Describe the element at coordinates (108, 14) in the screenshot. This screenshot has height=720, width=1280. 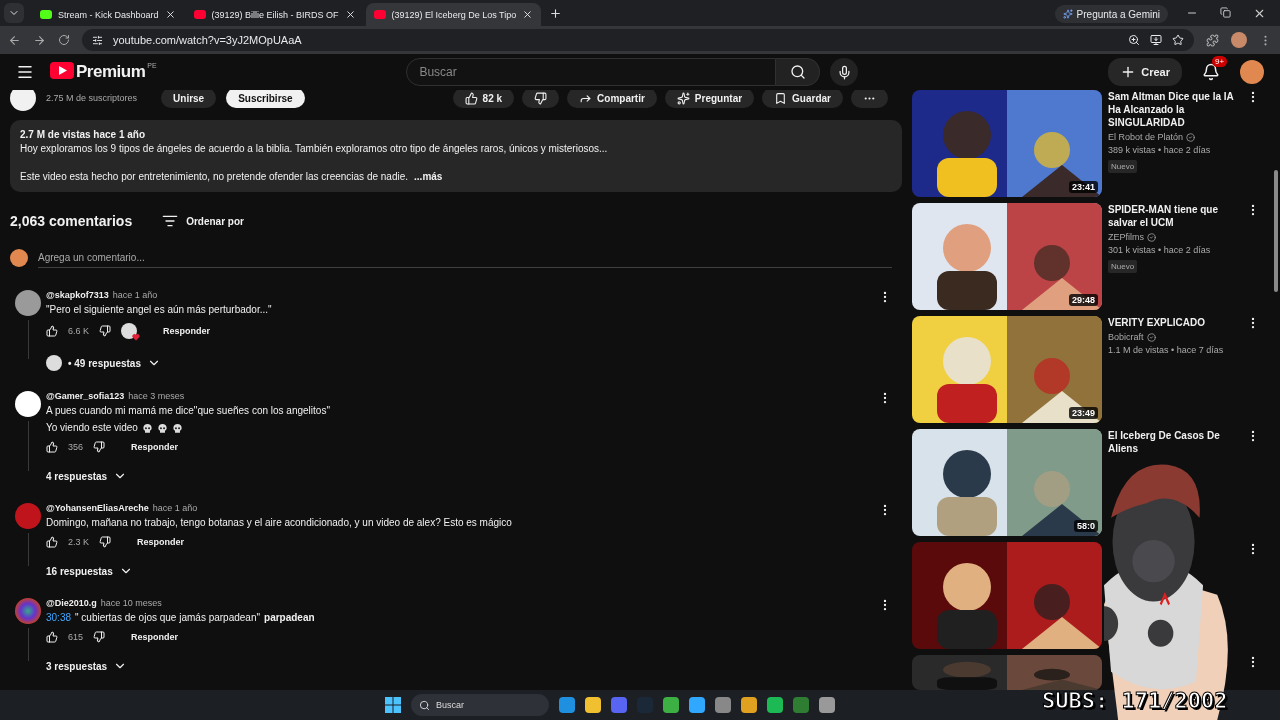
I see `browser-tab: Stream - Kick Dashboard` at that location.